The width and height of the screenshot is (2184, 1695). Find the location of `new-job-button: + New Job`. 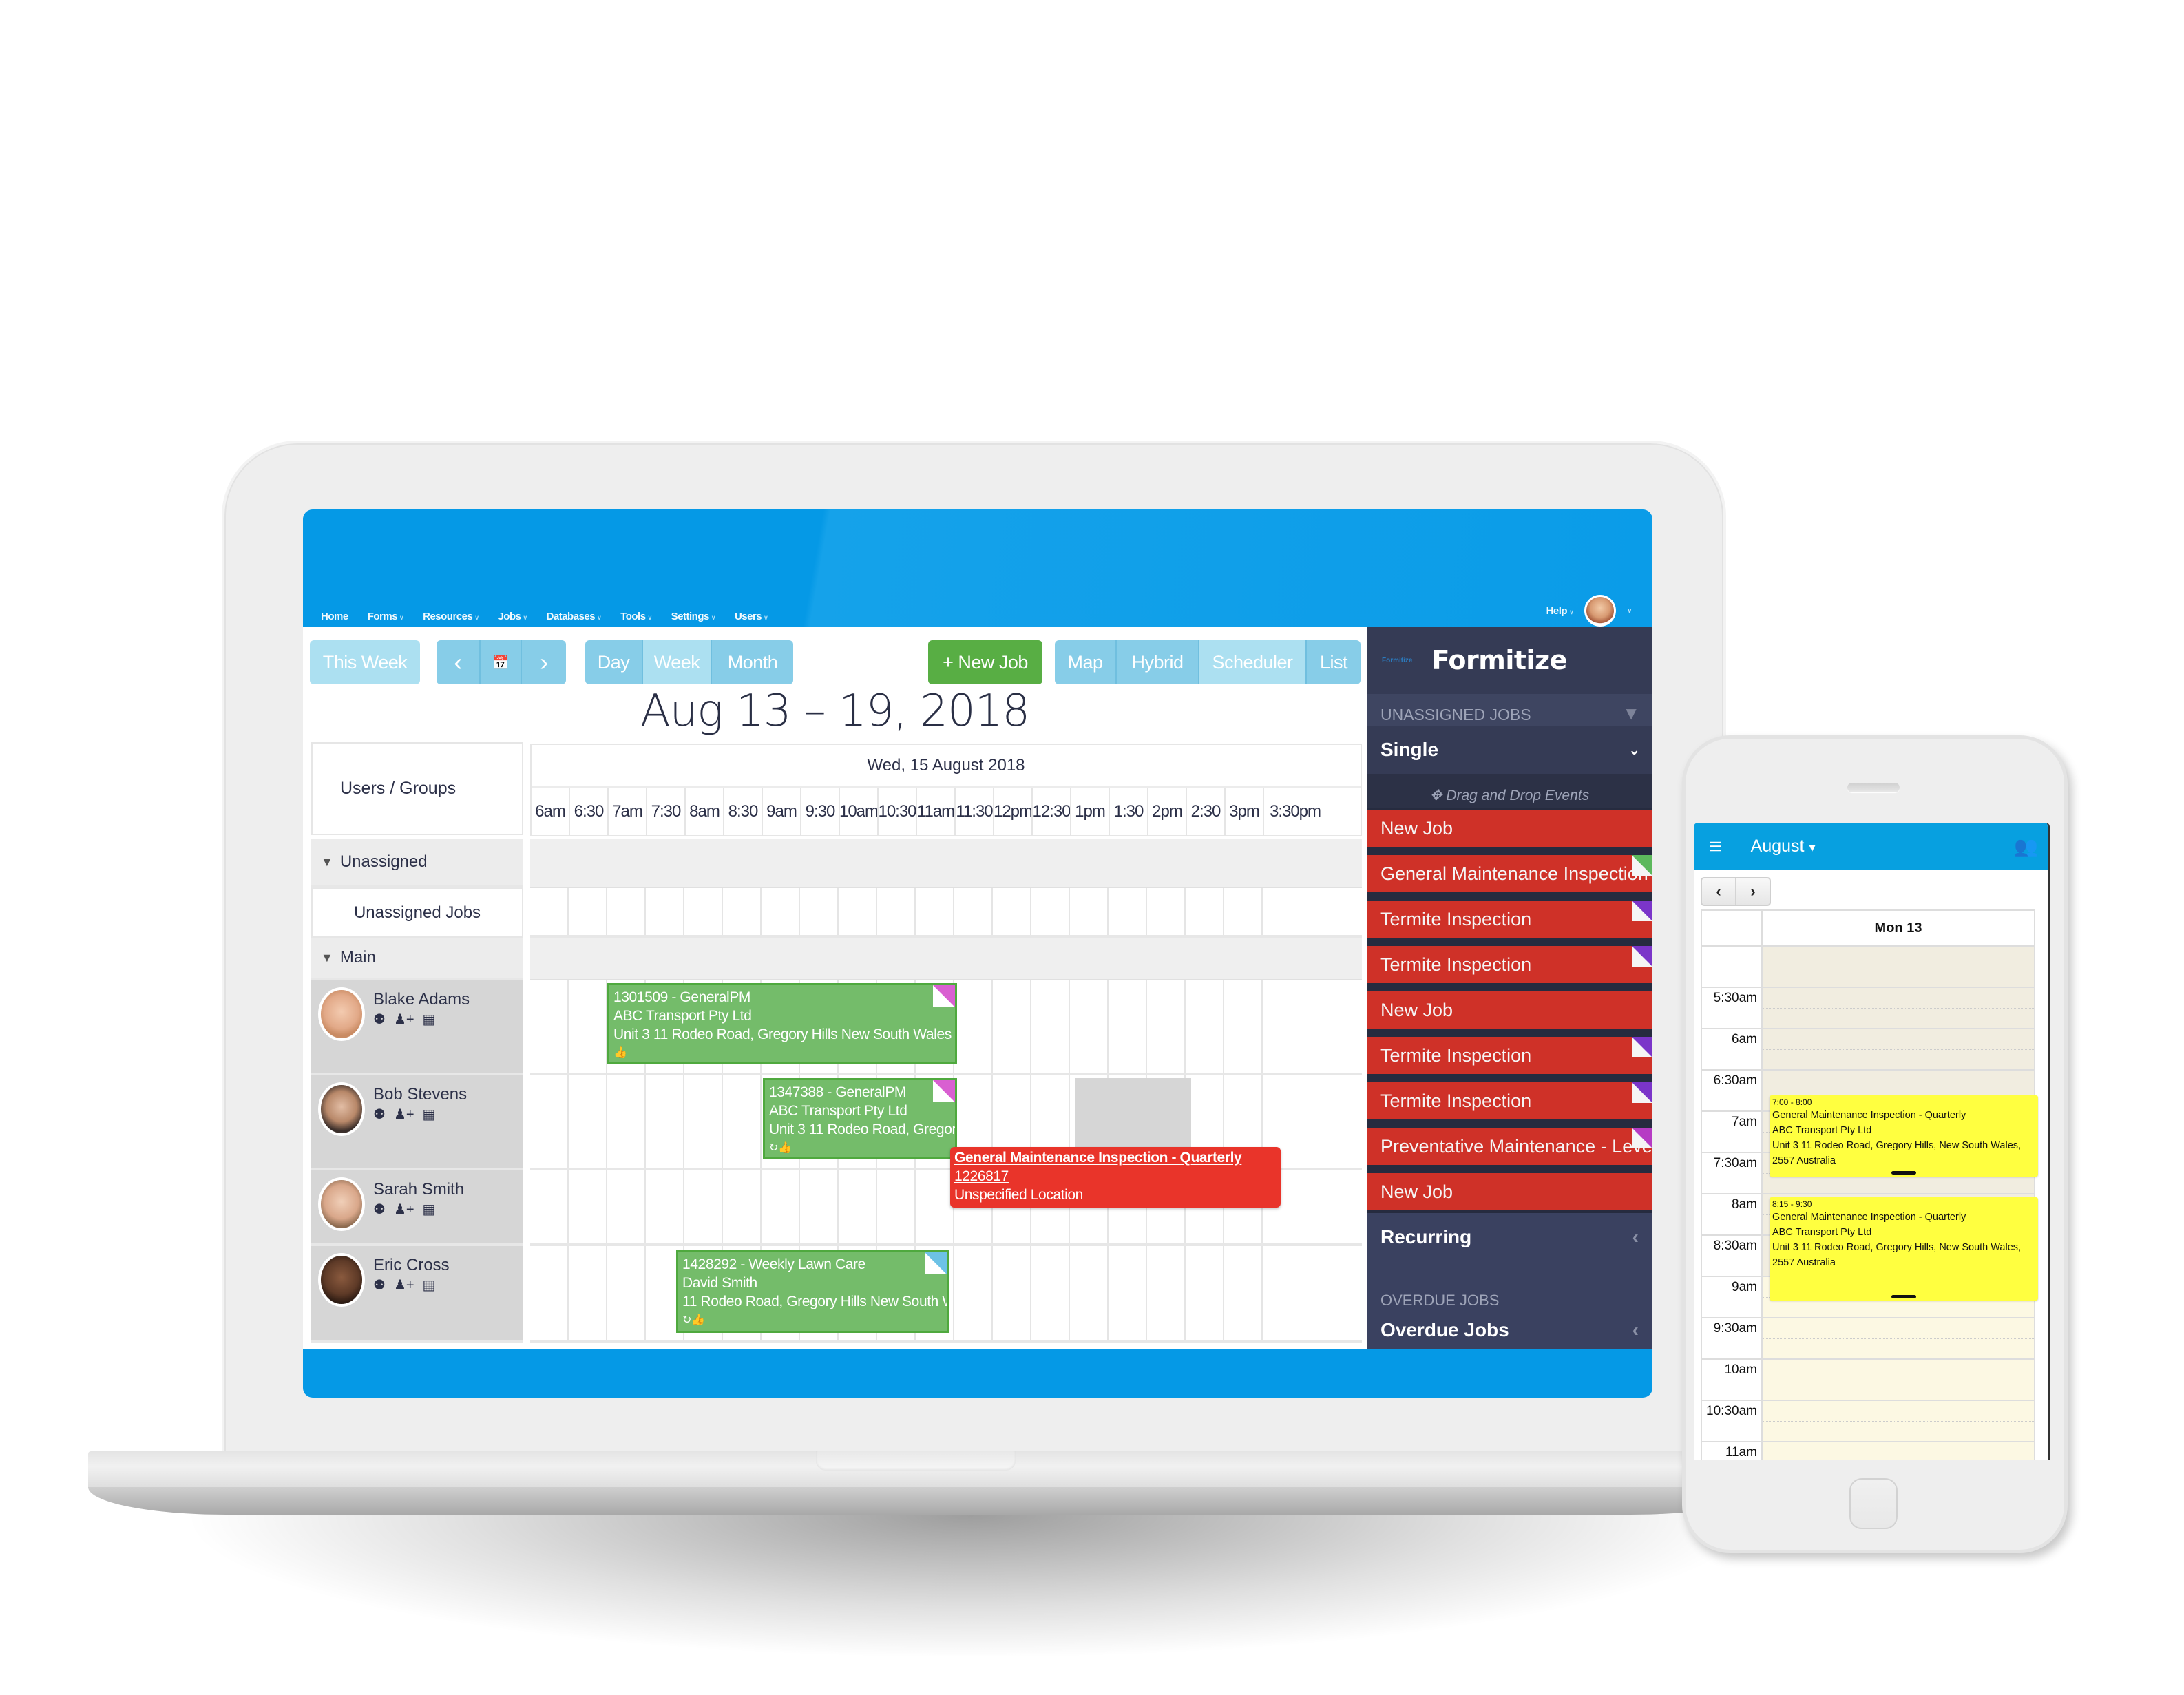

new-job-button: + New Job is located at coordinates (985, 662).